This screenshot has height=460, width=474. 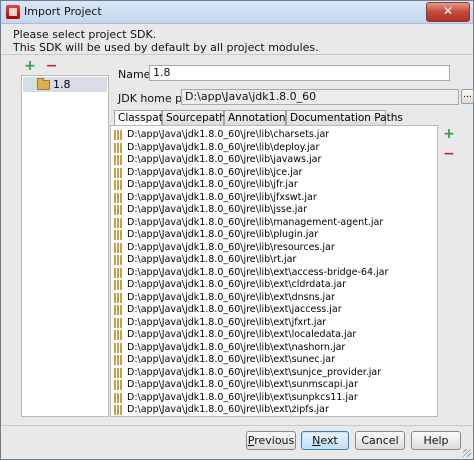 I want to click on jdk-home-path-field: D:\app\Java\jdk1.8.0_60, so click(x=320, y=97).